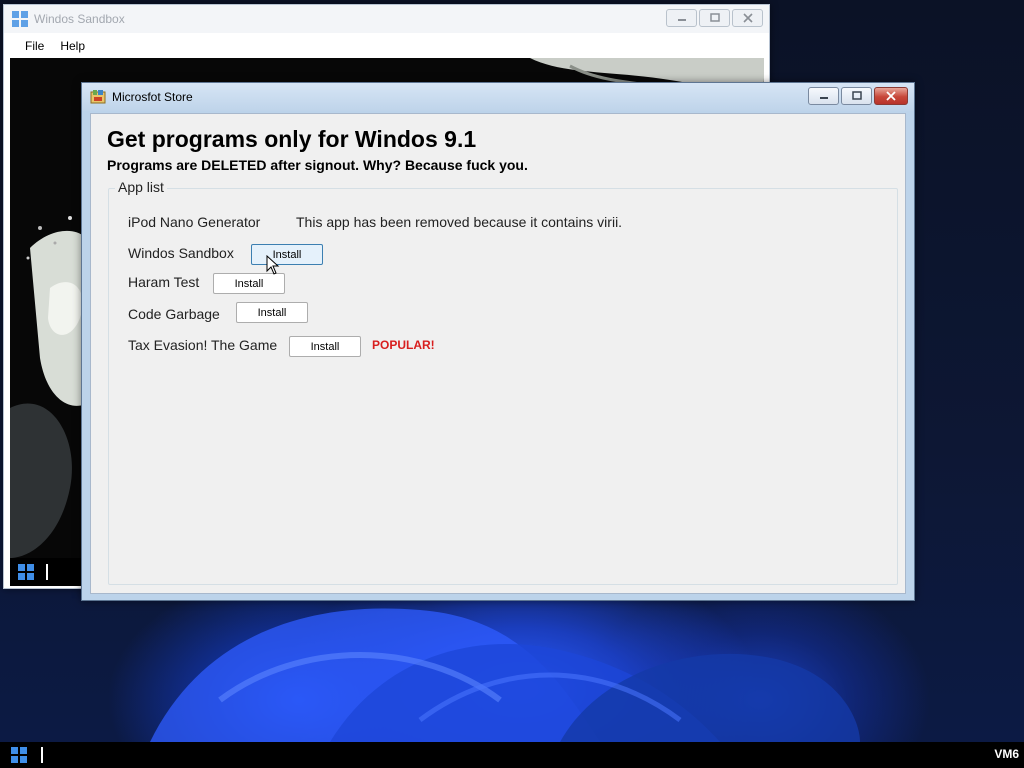  I want to click on taskbar: VM6, so click(512, 755).